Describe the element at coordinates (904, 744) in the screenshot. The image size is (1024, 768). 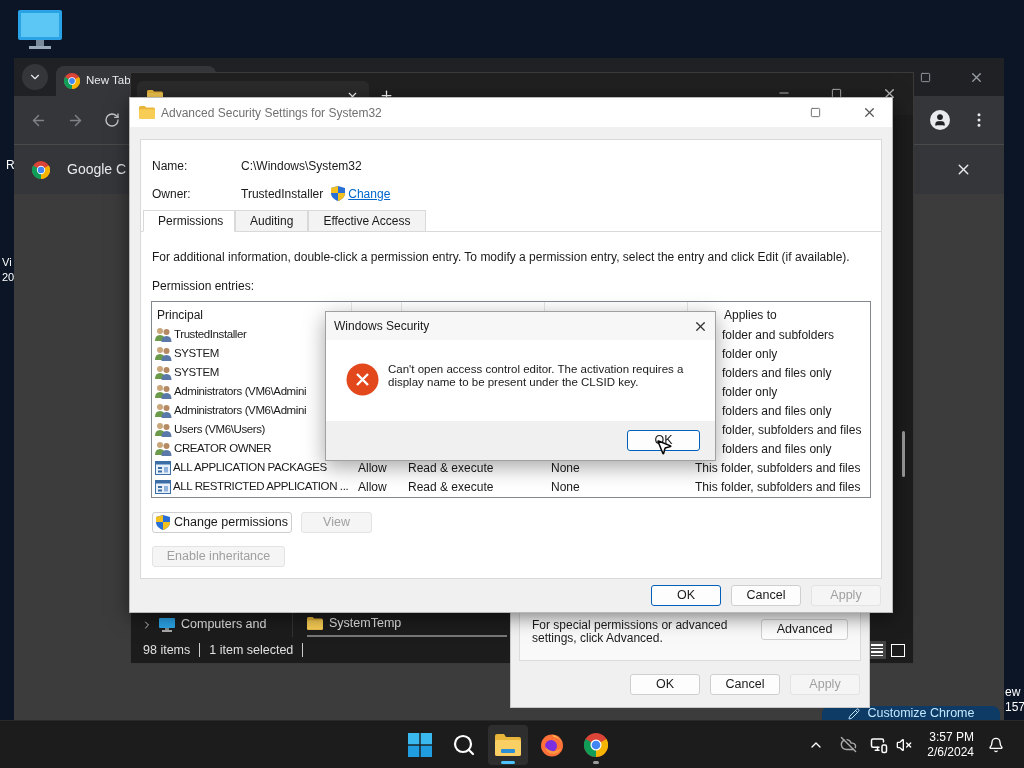
I see `muted-speaker-icon` at that location.